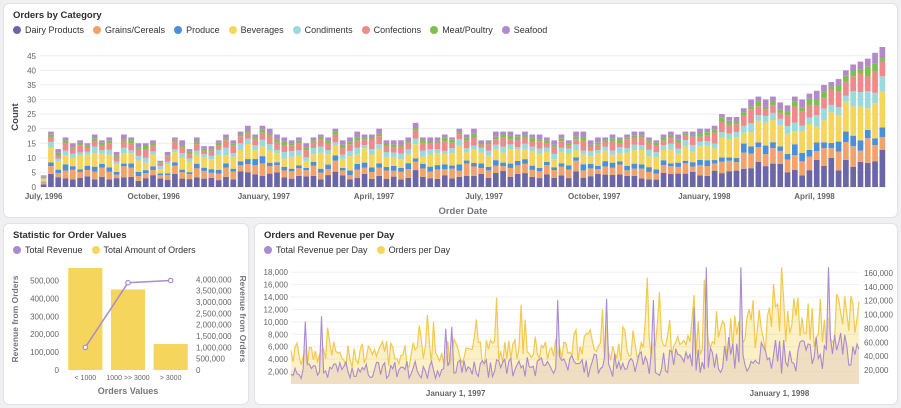 The height and width of the screenshot is (408, 901). What do you see at coordinates (34, 172) in the screenshot?
I see `y-tick-label: 5` at bounding box center [34, 172].